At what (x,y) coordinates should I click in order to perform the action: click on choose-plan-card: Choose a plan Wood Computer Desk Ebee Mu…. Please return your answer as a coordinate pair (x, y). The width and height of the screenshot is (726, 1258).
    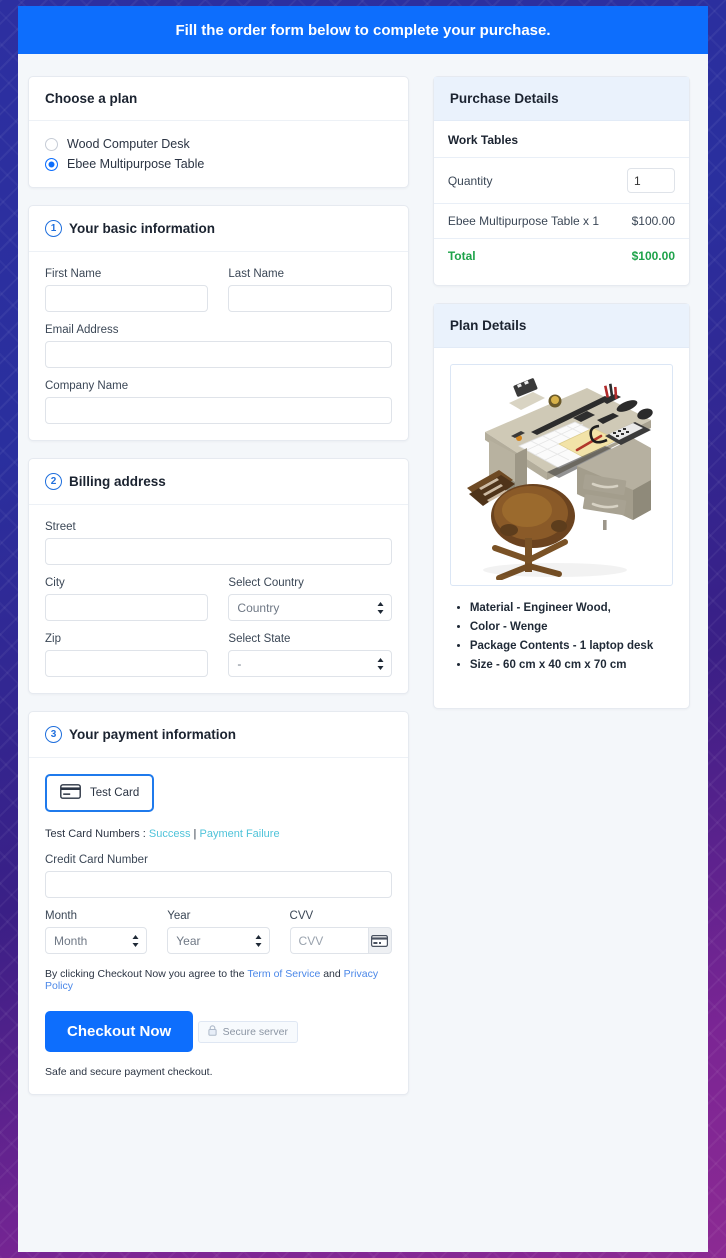
    Looking at the image, I should click on (218, 132).